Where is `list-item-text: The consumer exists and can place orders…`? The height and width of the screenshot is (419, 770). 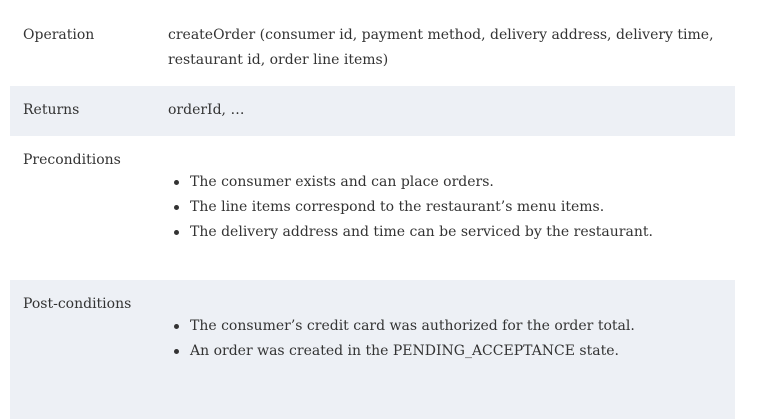
list-item-text: The consumer exists and can place orders… is located at coordinates (342, 182).